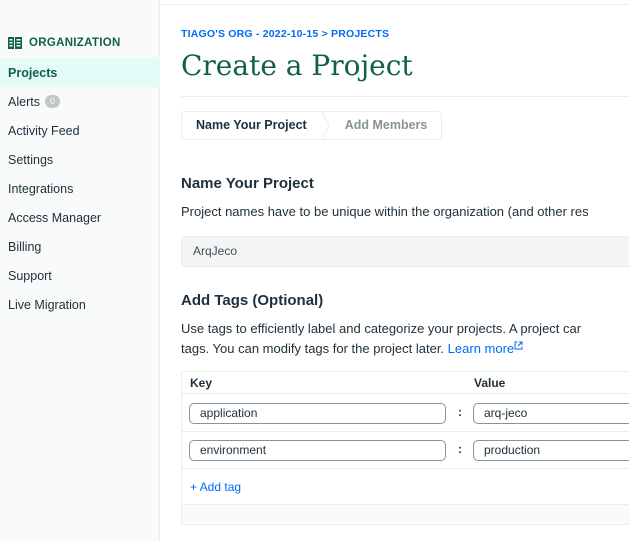 This screenshot has width=629, height=541. I want to click on sidebar-item-label: Alerts, so click(24, 101).